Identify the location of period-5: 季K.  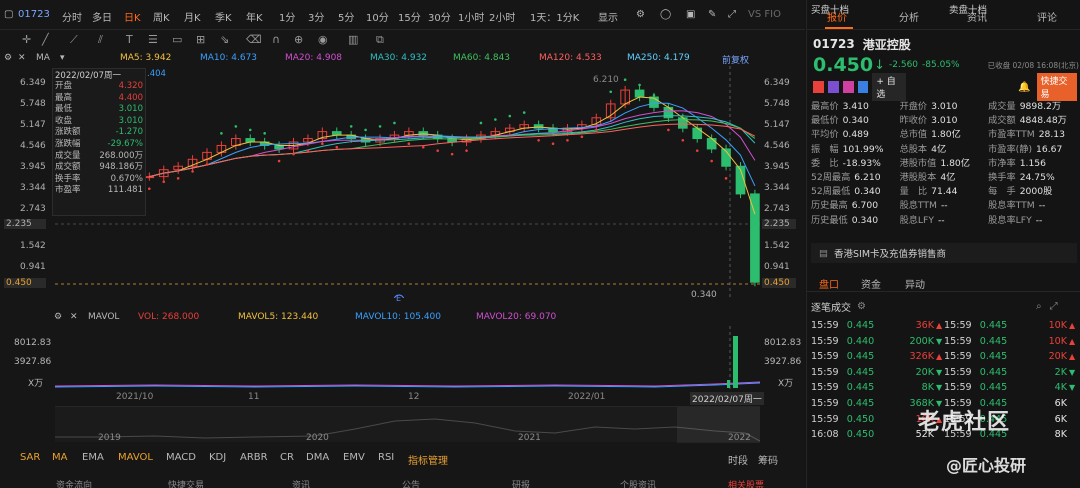
(223, 16).